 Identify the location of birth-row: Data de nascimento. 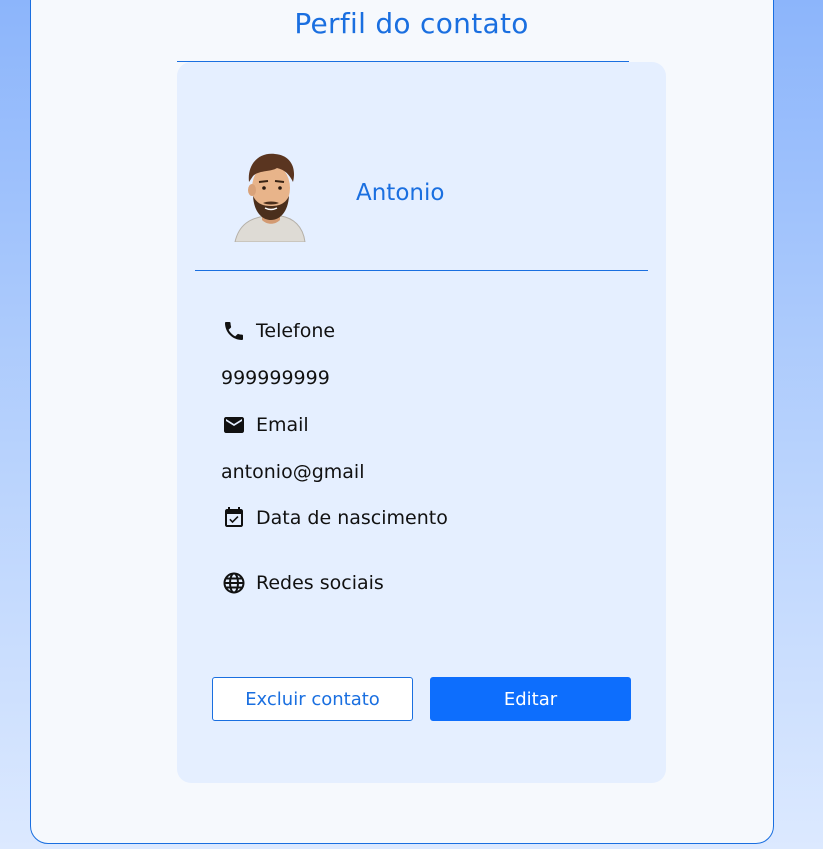
(334, 517).